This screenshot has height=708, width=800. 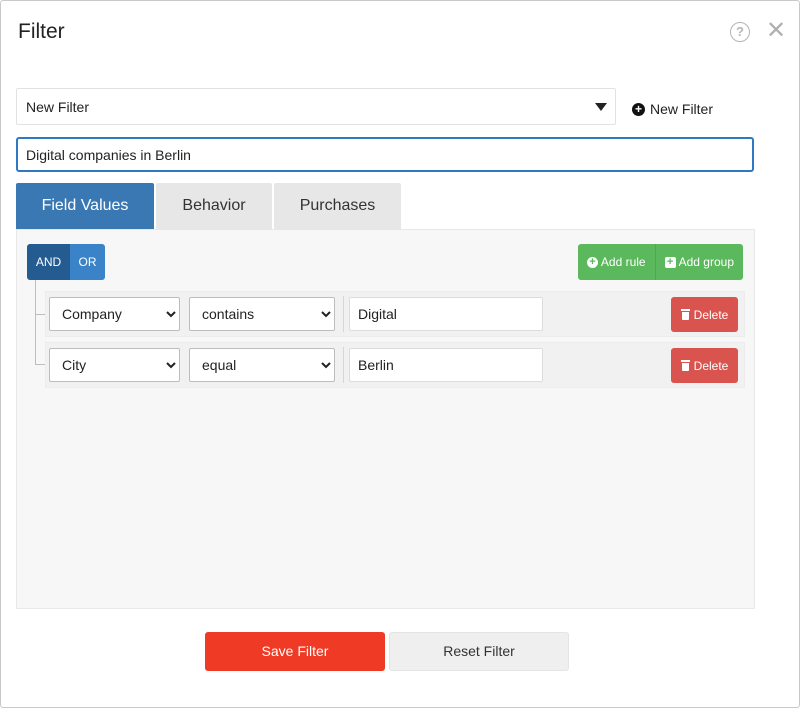 I want to click on rule-field-select: City, so click(x=114, y=365).